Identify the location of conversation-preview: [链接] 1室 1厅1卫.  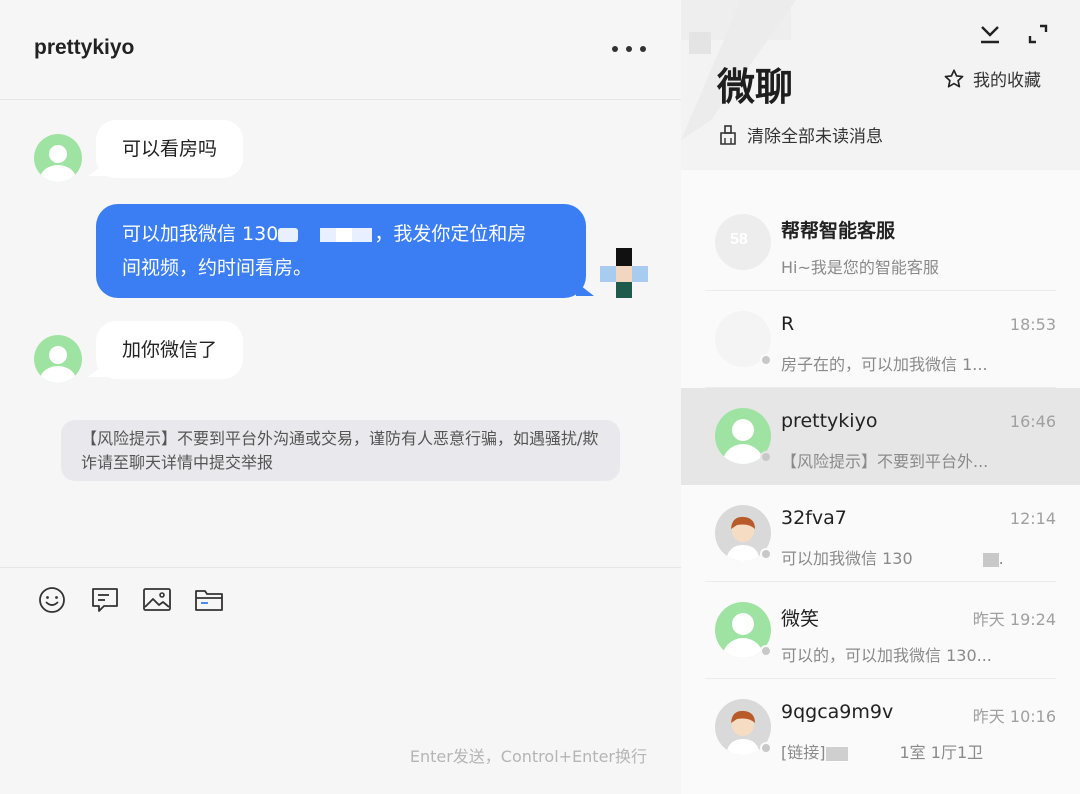
(903, 751).